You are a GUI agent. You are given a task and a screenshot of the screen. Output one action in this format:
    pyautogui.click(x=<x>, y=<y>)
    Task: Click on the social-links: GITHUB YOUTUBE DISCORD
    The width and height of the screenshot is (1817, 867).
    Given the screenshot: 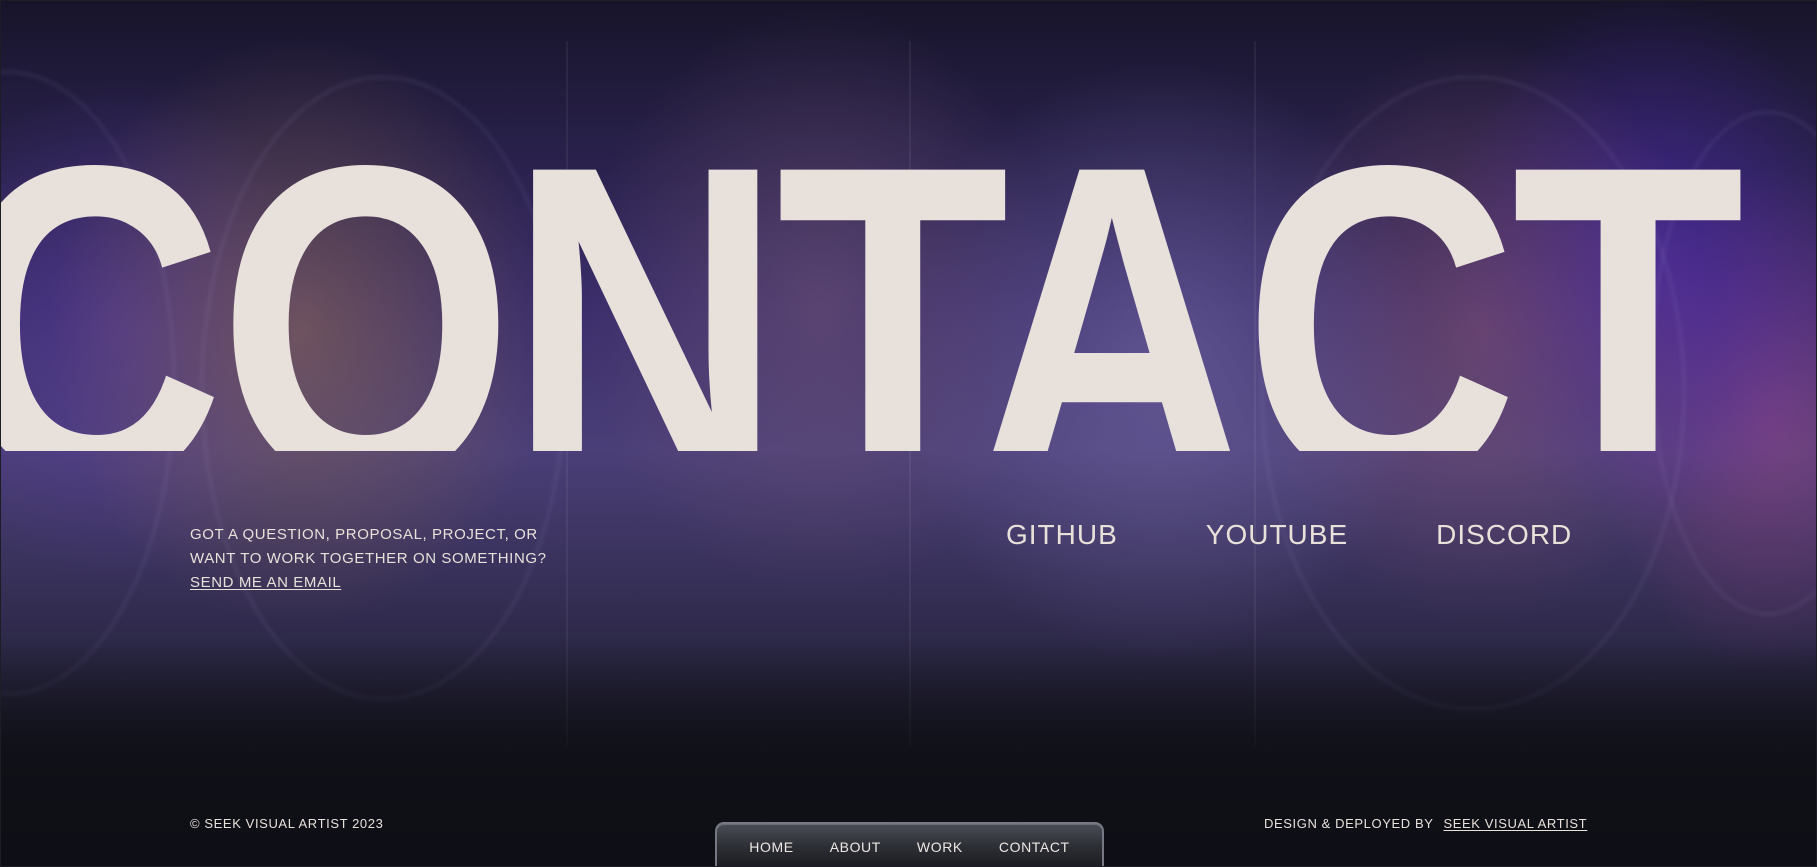 What is the action you would take?
    pyautogui.click(x=1289, y=535)
    